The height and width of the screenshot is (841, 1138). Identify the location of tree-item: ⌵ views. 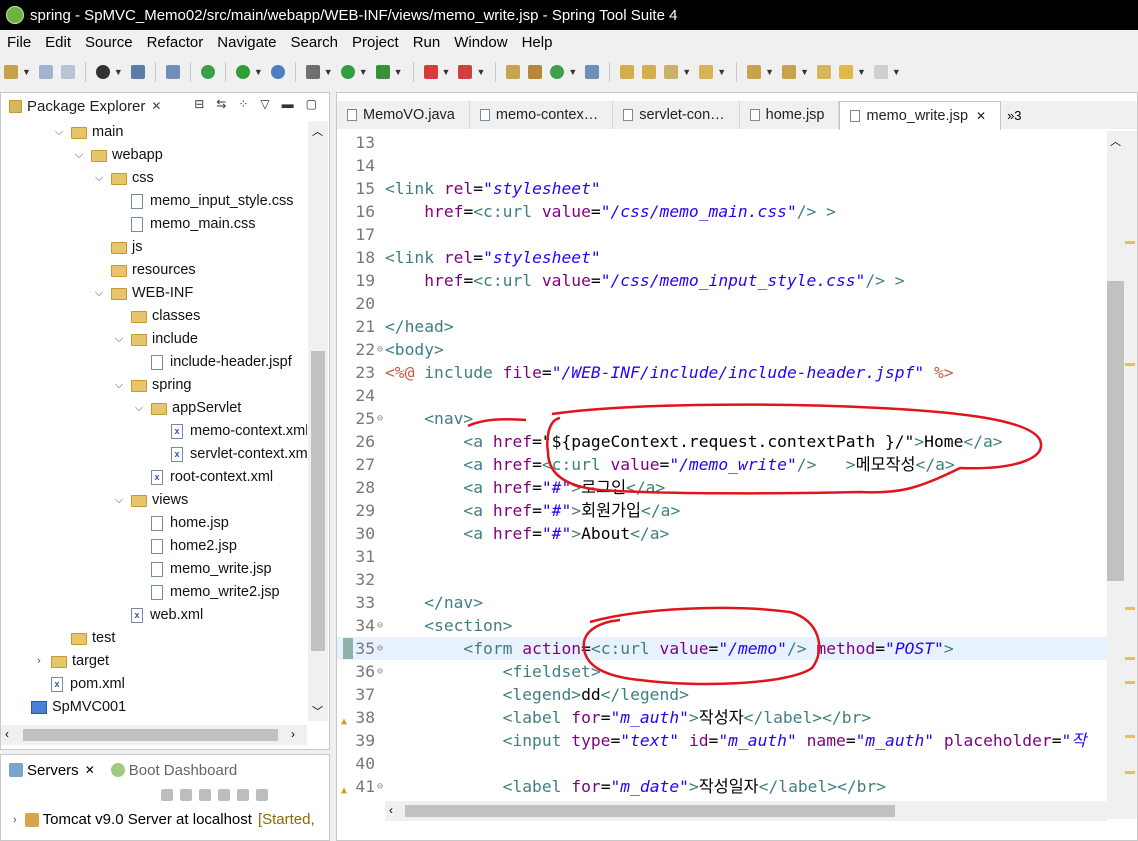
(150, 500).